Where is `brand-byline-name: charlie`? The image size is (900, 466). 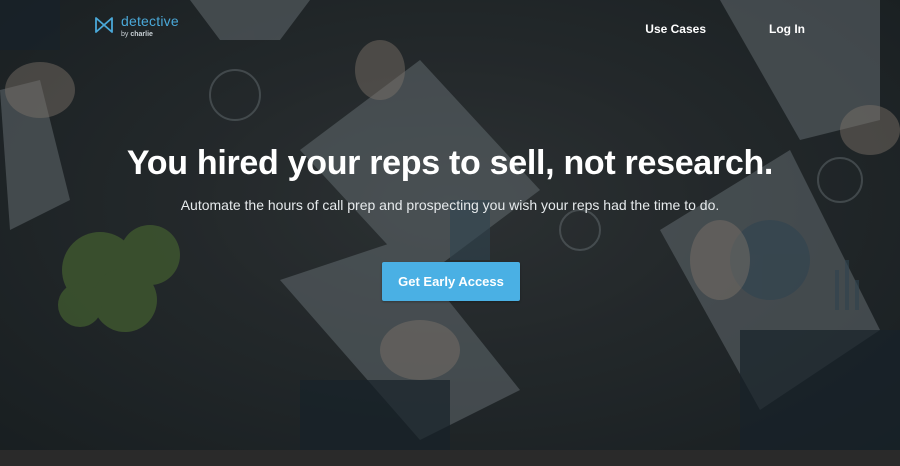
brand-byline-name: charlie is located at coordinates (141, 34).